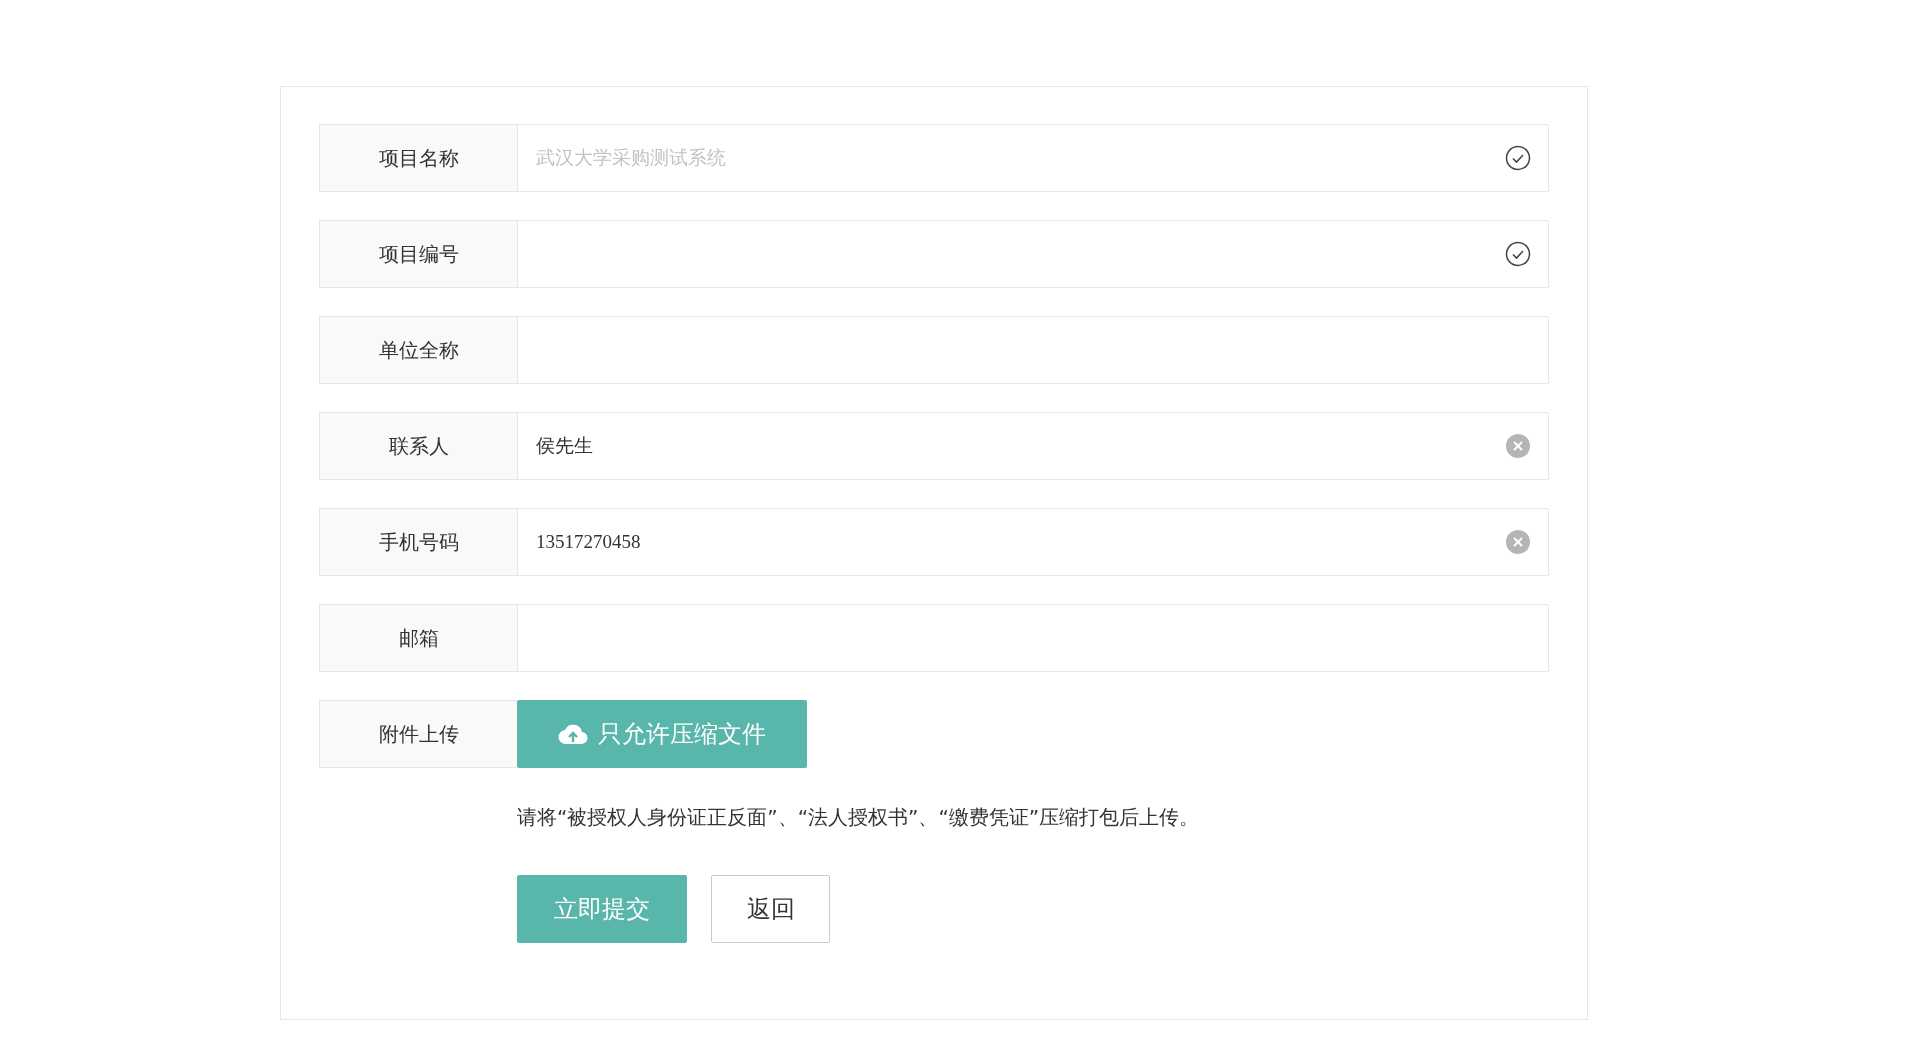  Describe the element at coordinates (418, 542) in the screenshot. I see `field-label: 手机号码` at that location.